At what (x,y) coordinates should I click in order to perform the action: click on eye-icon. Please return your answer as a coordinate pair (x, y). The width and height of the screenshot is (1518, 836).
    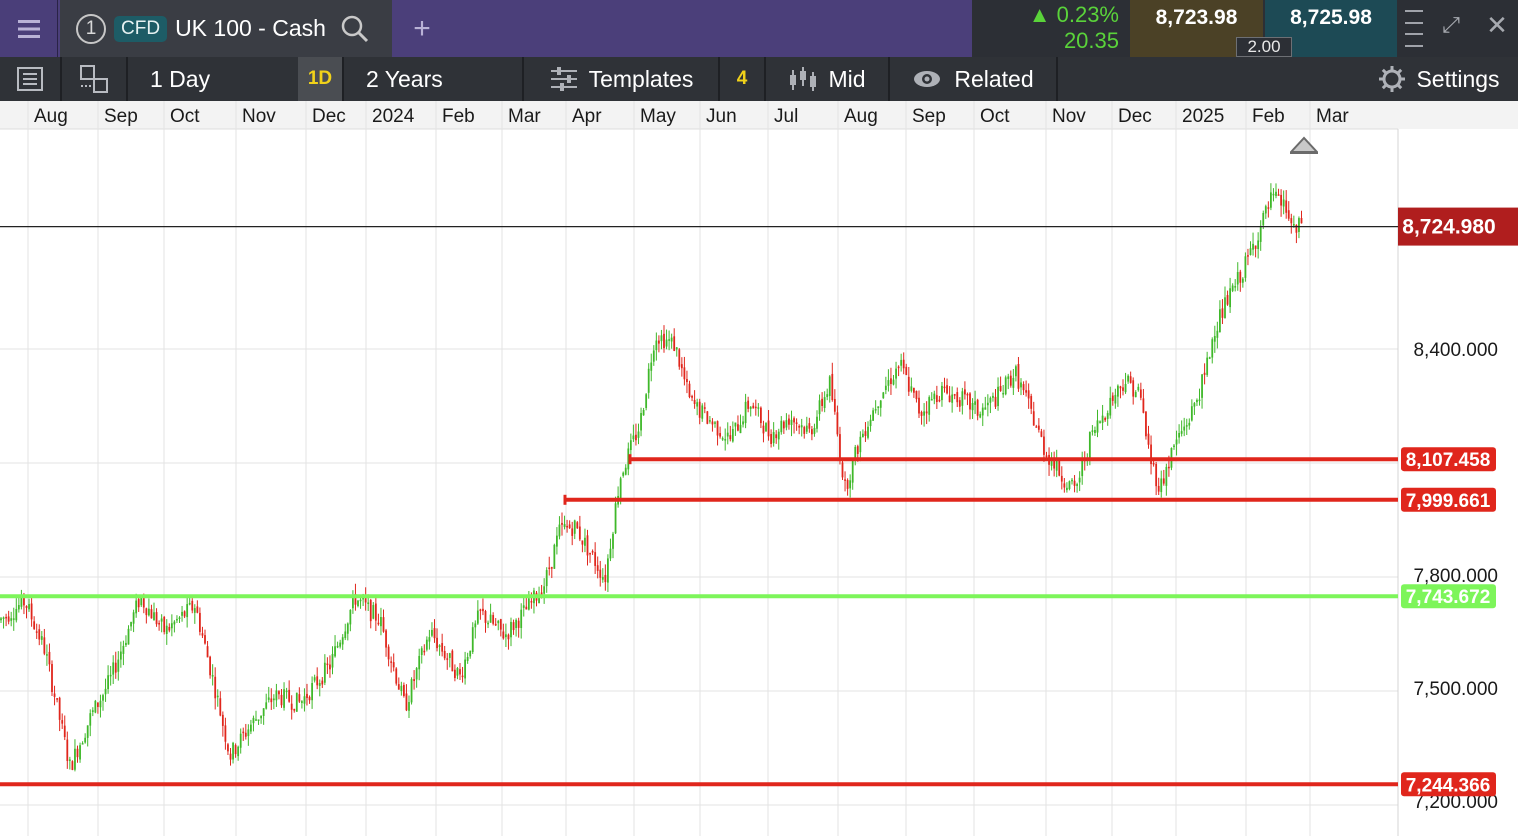
    Looking at the image, I should click on (927, 79).